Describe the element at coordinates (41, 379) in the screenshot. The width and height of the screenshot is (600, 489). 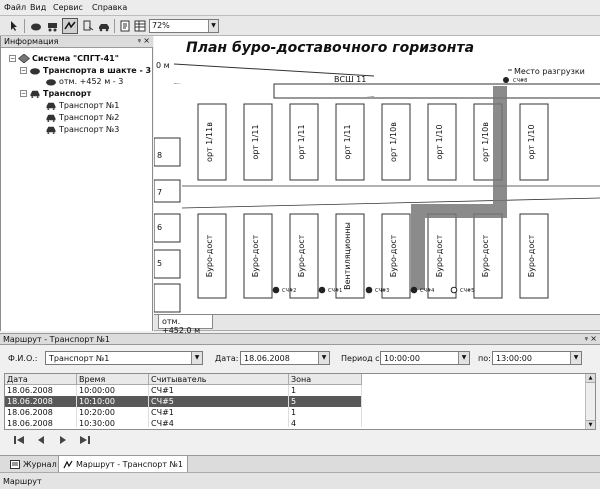
I see `column-header-date: Дата` at that location.